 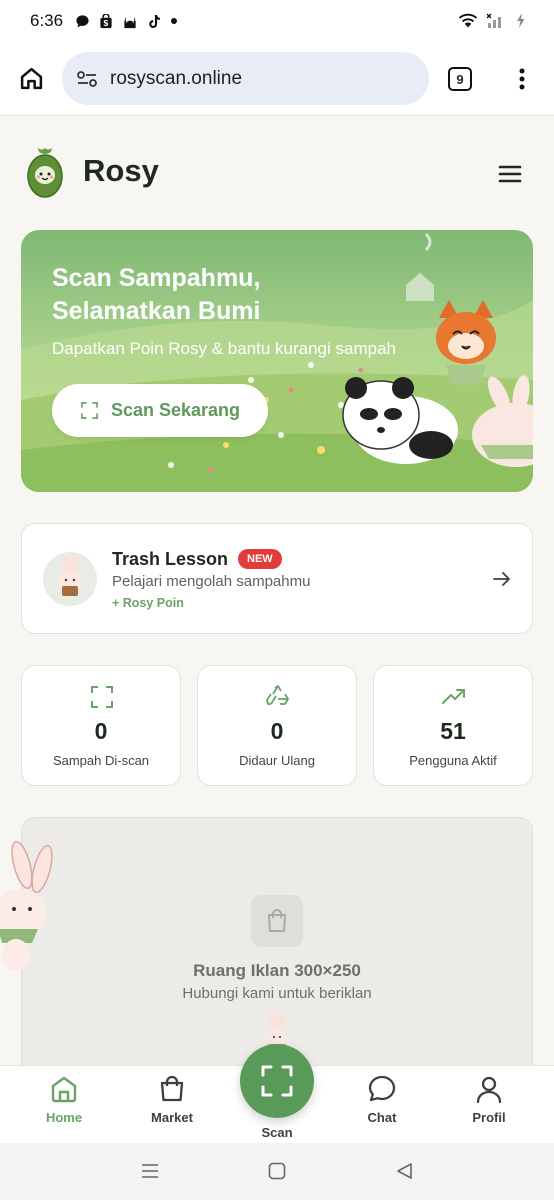 What do you see at coordinates (245, 78) in the screenshot?
I see `address-bar: rosyscan.online` at bounding box center [245, 78].